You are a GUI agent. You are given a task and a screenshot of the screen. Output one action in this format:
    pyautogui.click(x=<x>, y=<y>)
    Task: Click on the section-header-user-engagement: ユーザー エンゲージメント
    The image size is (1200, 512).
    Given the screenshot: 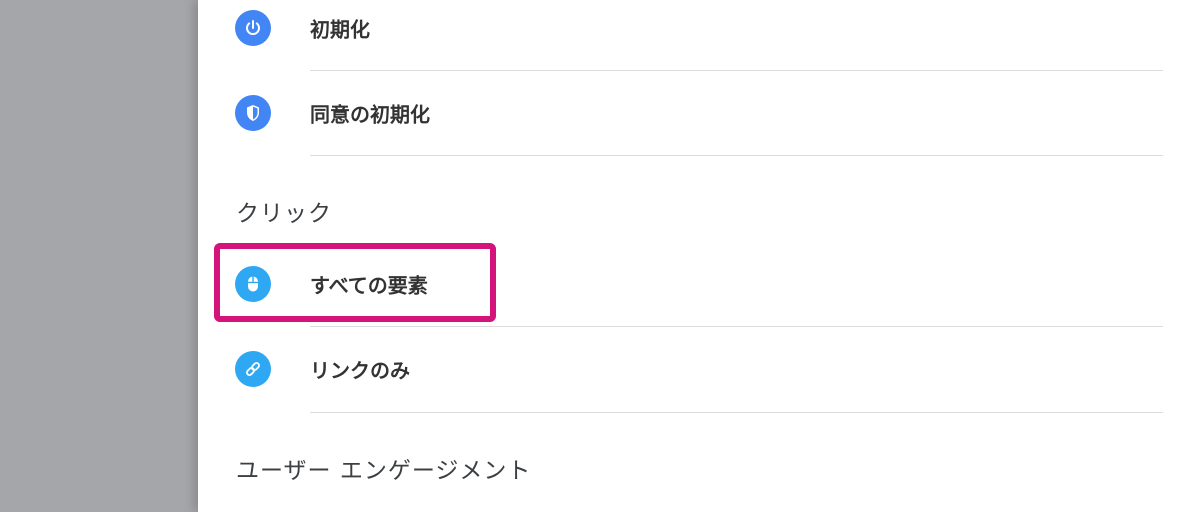 What is the action you would take?
    pyautogui.click(x=384, y=471)
    